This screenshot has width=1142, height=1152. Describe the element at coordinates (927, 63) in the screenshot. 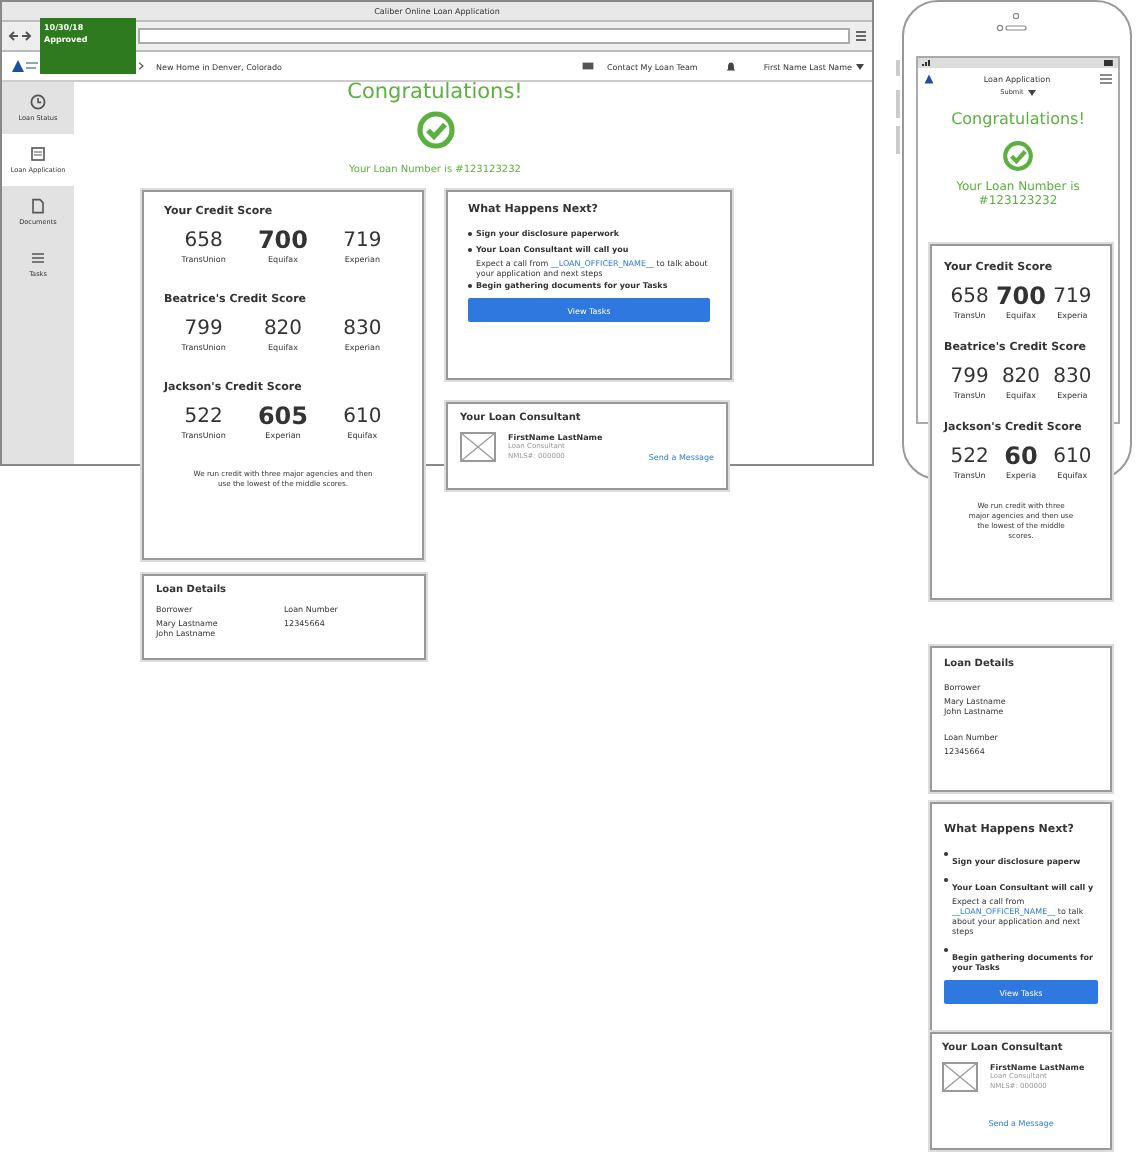

I see `signal-icon` at that location.